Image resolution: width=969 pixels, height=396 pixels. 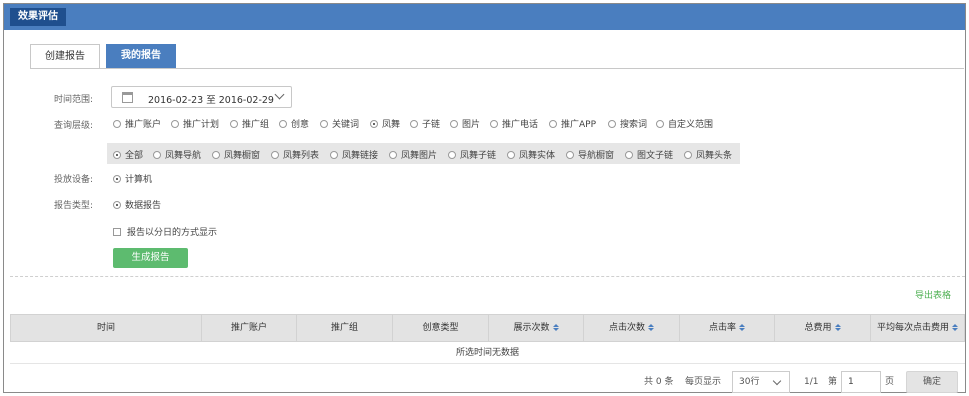 What do you see at coordinates (249, 328) in the screenshot?
I see `col-account: 推广账户` at bounding box center [249, 328].